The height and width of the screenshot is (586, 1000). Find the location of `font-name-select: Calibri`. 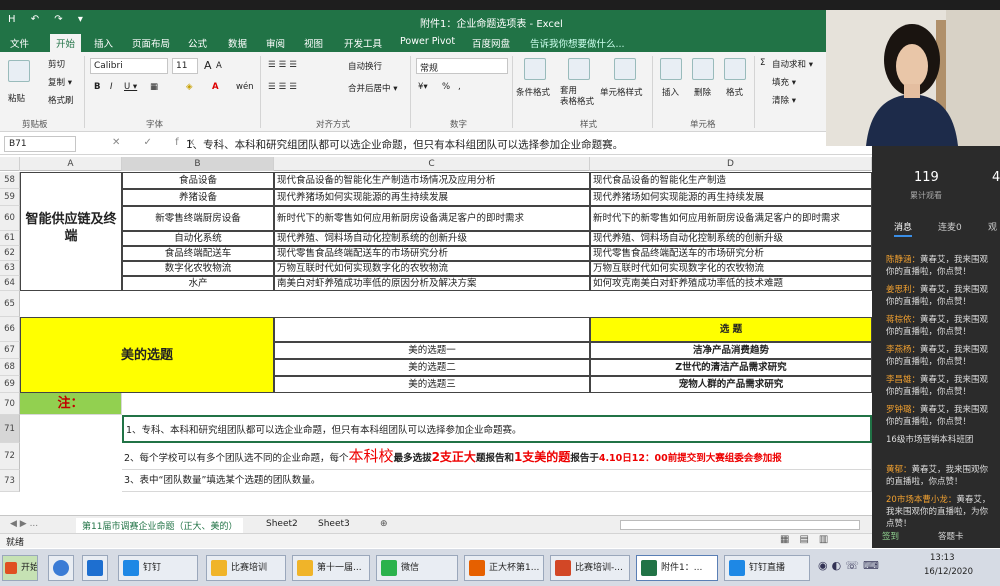

font-name-select: Calibri is located at coordinates (129, 66).